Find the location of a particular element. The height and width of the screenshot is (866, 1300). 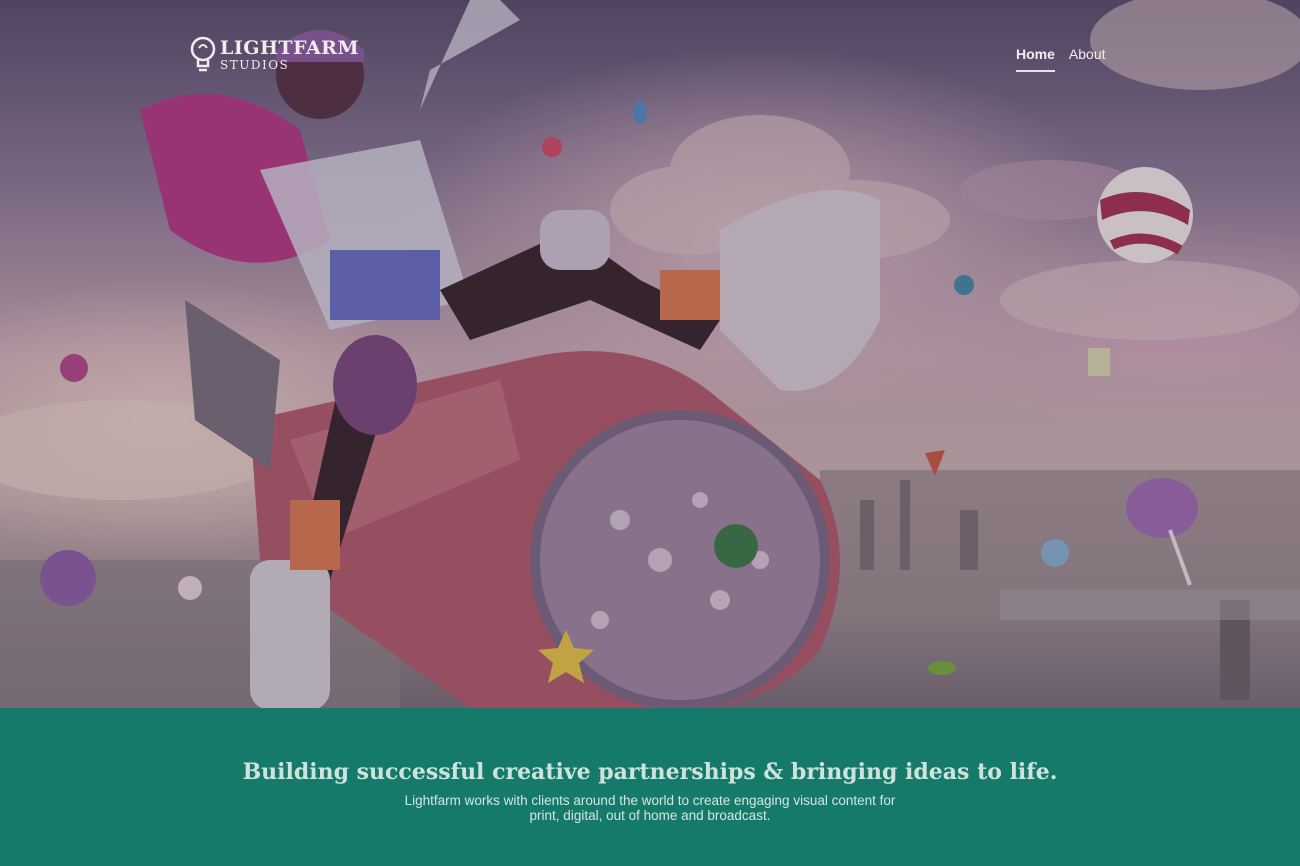

nav-home-link: Home is located at coordinates (1035, 59).